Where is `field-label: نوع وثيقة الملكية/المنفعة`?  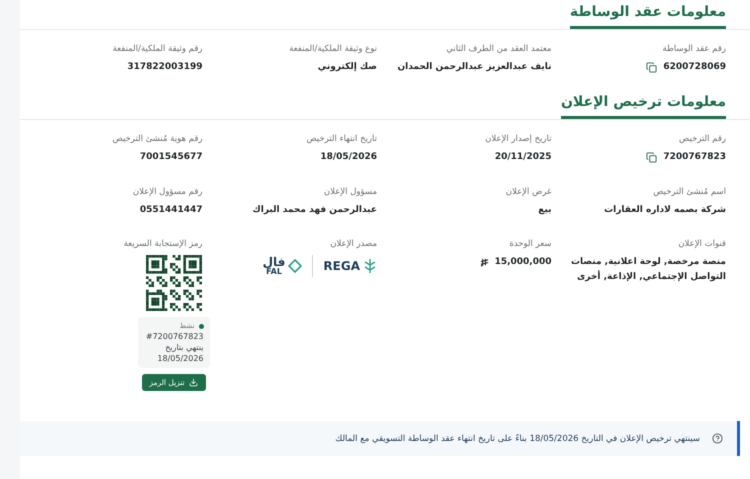
field-label: نوع وثيقة الملكية/المنفعة is located at coordinates (333, 49).